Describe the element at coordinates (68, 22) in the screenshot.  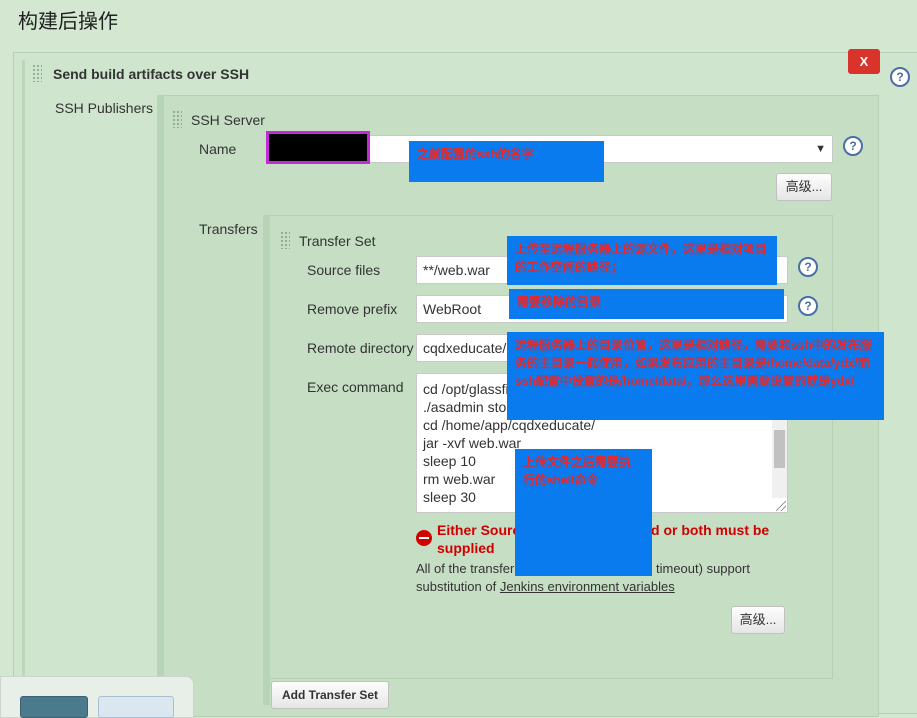
I see `section-title: 构建后操作` at that location.